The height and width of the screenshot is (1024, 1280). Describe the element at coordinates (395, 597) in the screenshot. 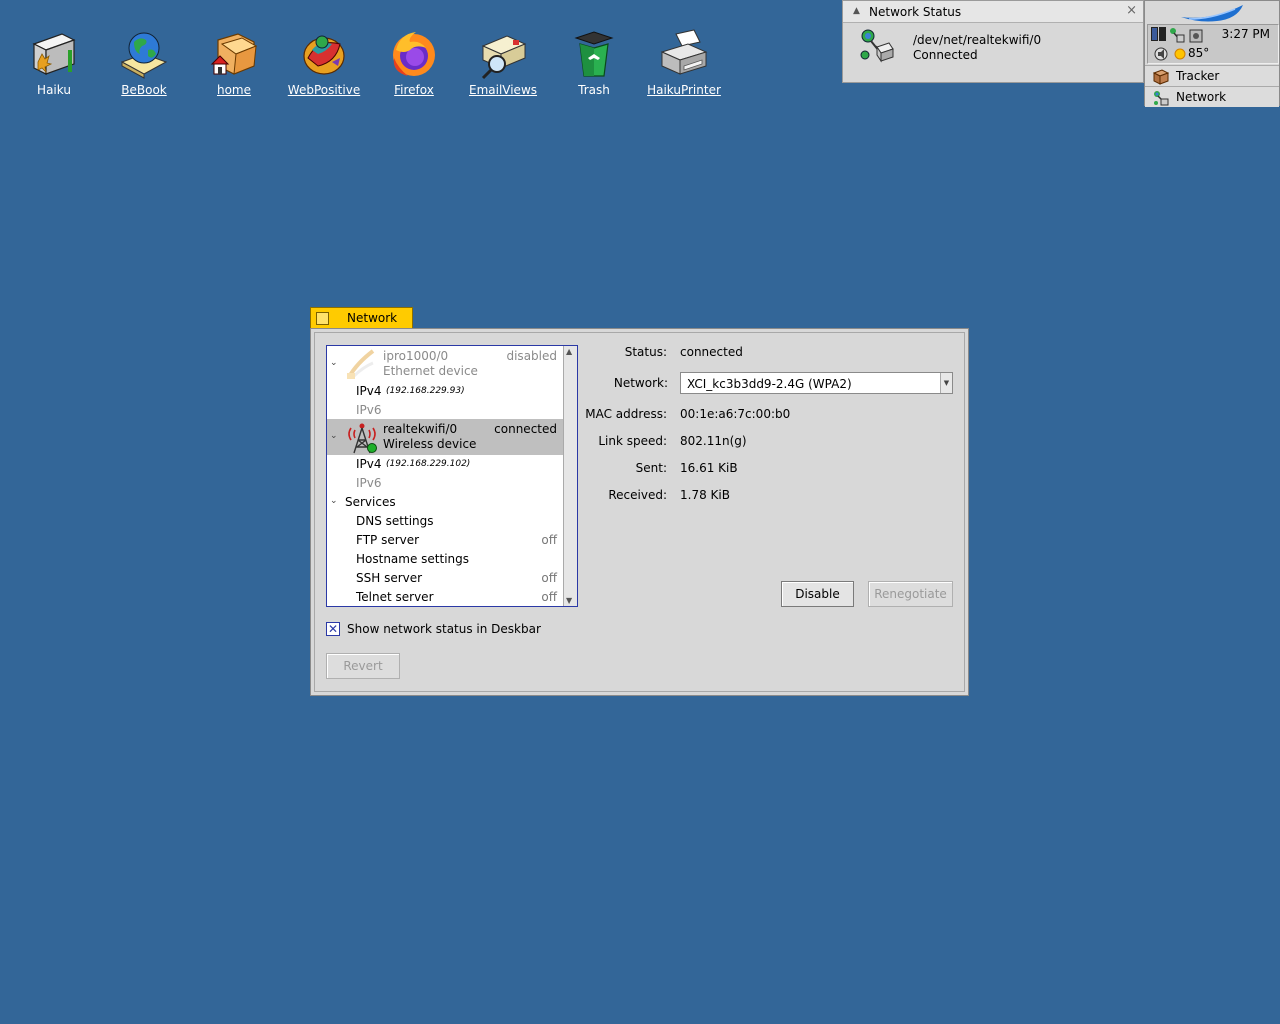

I see `service-name: Telnet server` at that location.